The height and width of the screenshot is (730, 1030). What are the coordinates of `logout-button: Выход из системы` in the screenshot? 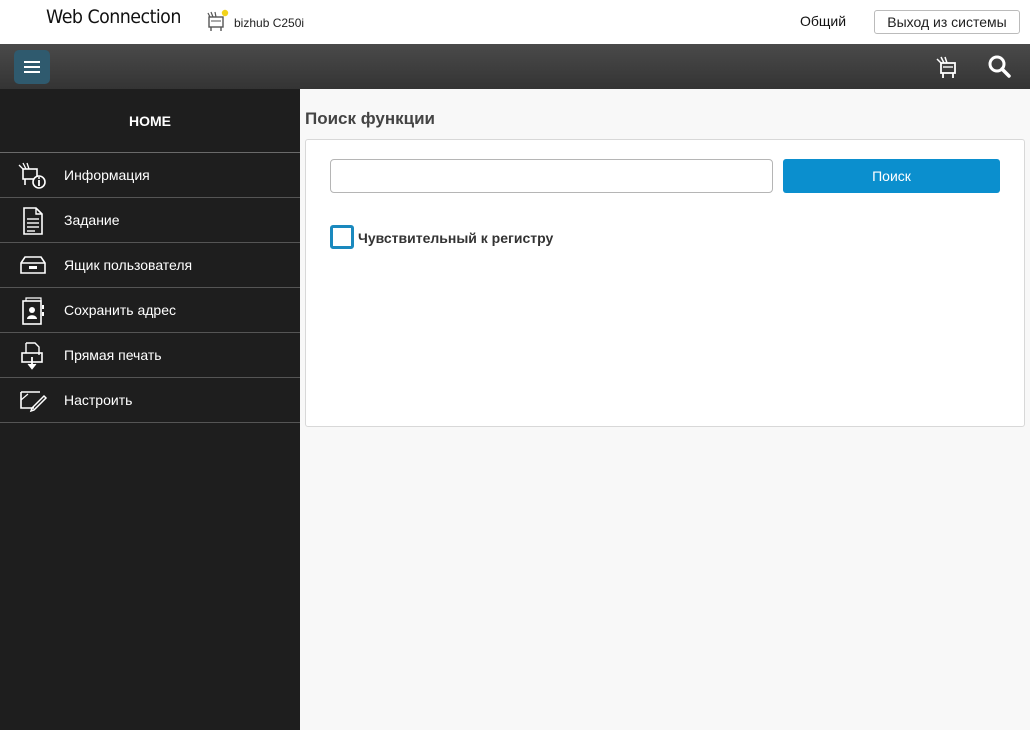 It's located at (947, 22).